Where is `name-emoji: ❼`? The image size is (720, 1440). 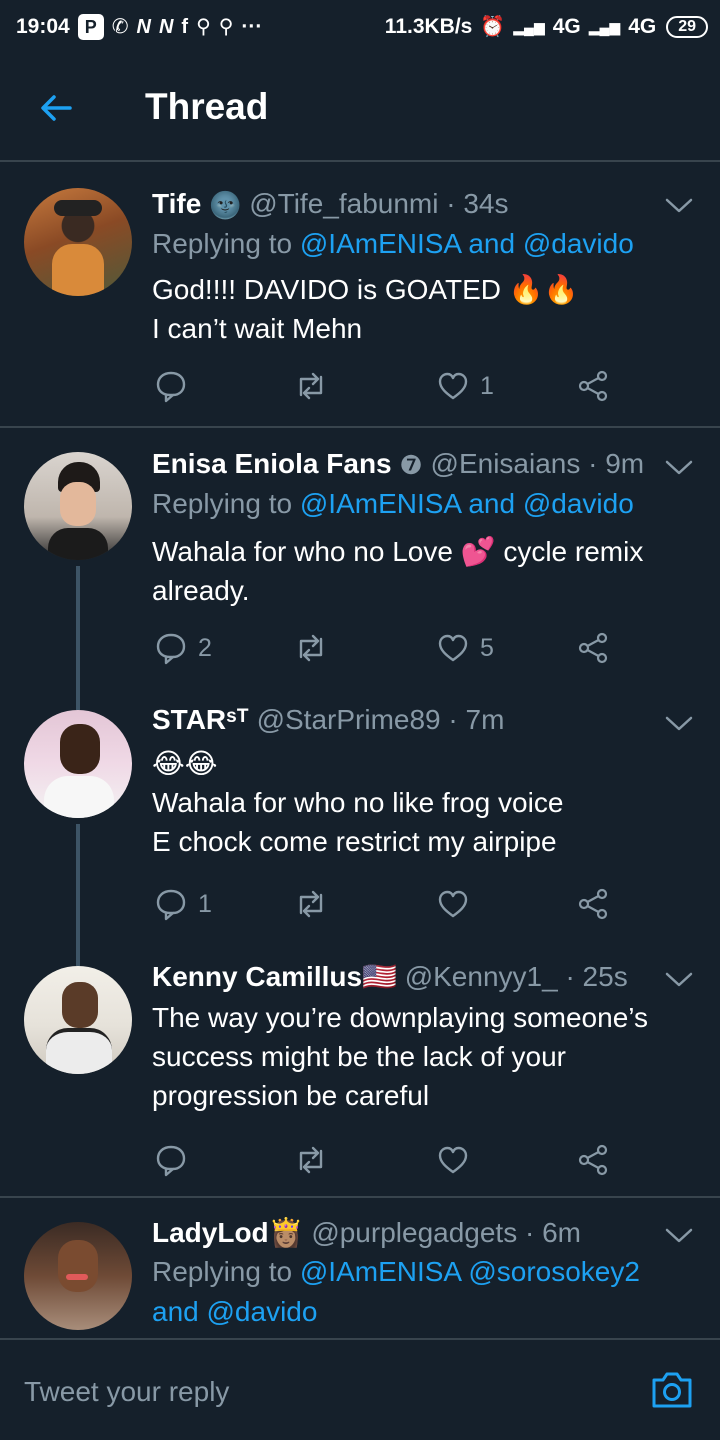
name-emoji: ❼ is located at coordinates (411, 465).